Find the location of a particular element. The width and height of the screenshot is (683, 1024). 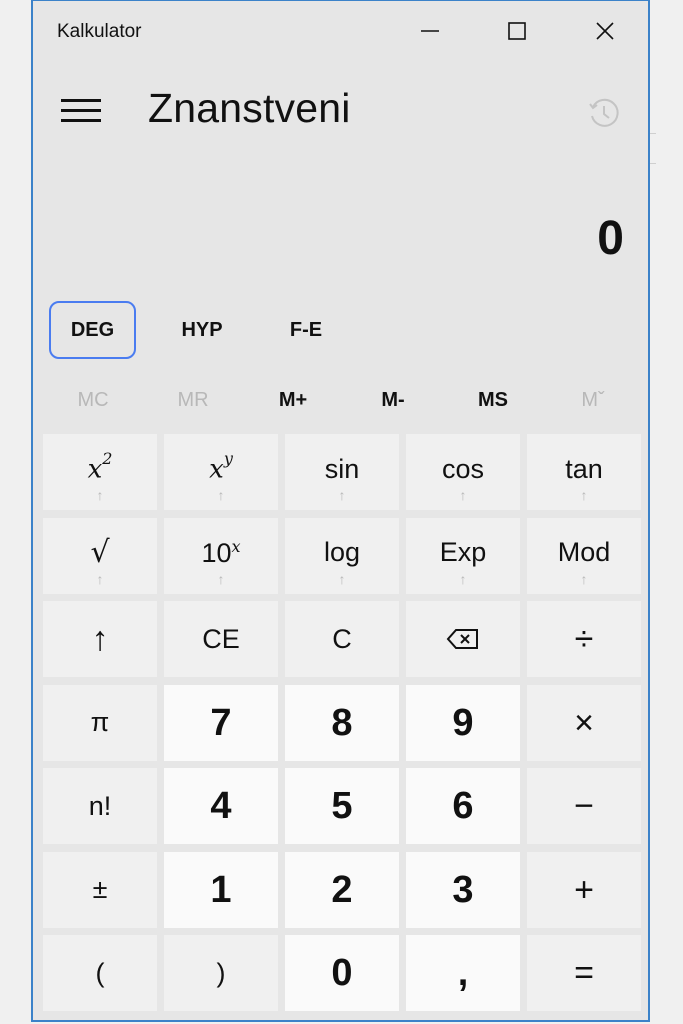

plus-icon: + is located at coordinates (584, 889).